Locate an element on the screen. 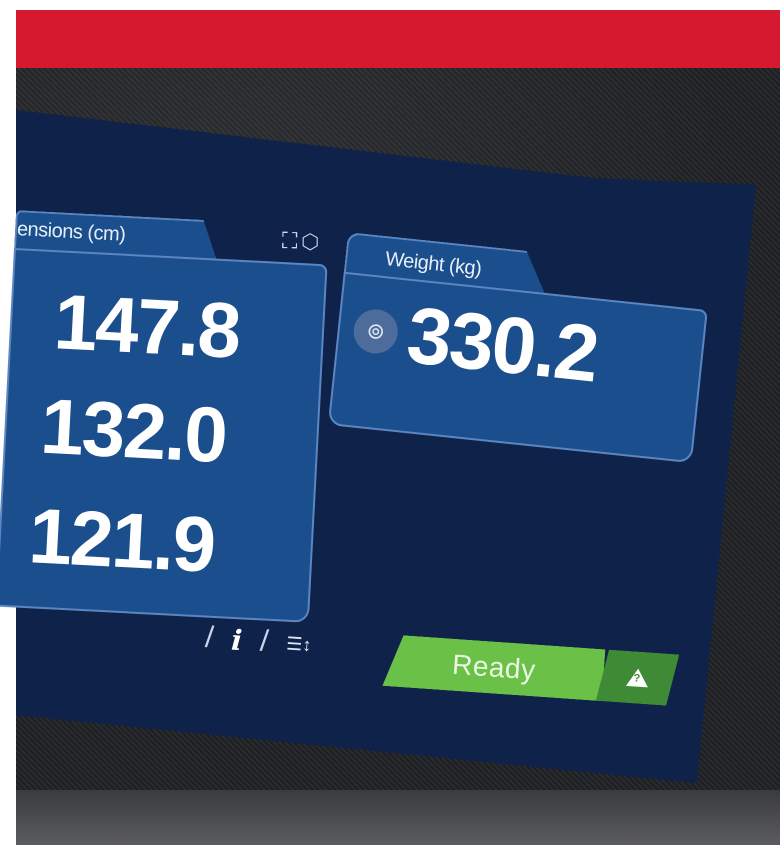 This screenshot has height=845, width=780. info-icon: i is located at coordinates (236, 640).